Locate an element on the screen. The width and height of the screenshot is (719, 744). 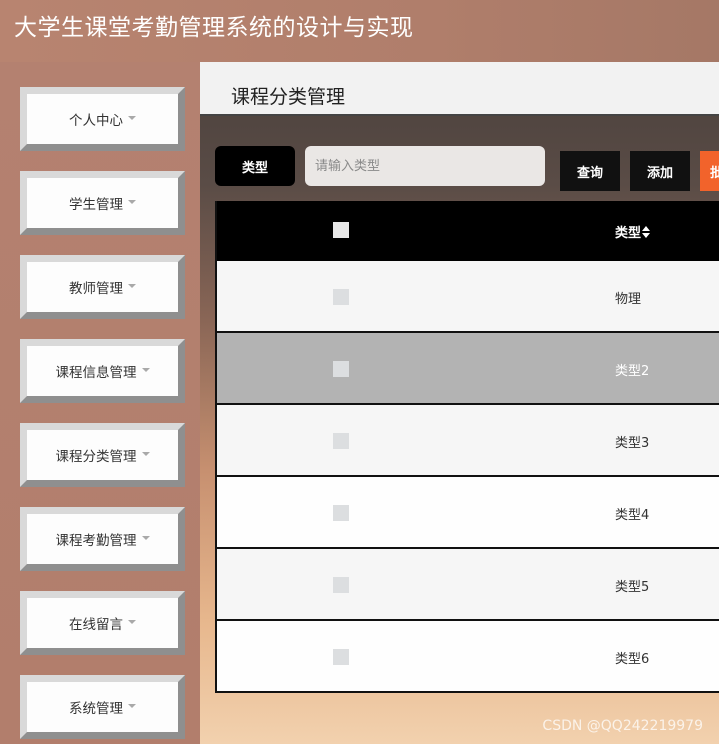
sidebar-item-label: 系统管理 is located at coordinates (96, 709).